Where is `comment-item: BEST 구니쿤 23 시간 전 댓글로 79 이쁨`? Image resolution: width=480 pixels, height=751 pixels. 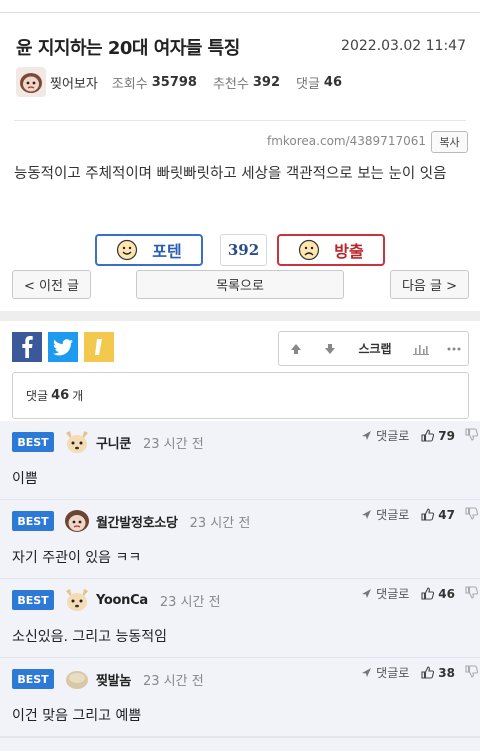 comment-item: BEST 구니쿤 23 시간 전 댓글로 79 이쁨 is located at coordinates (240, 460).